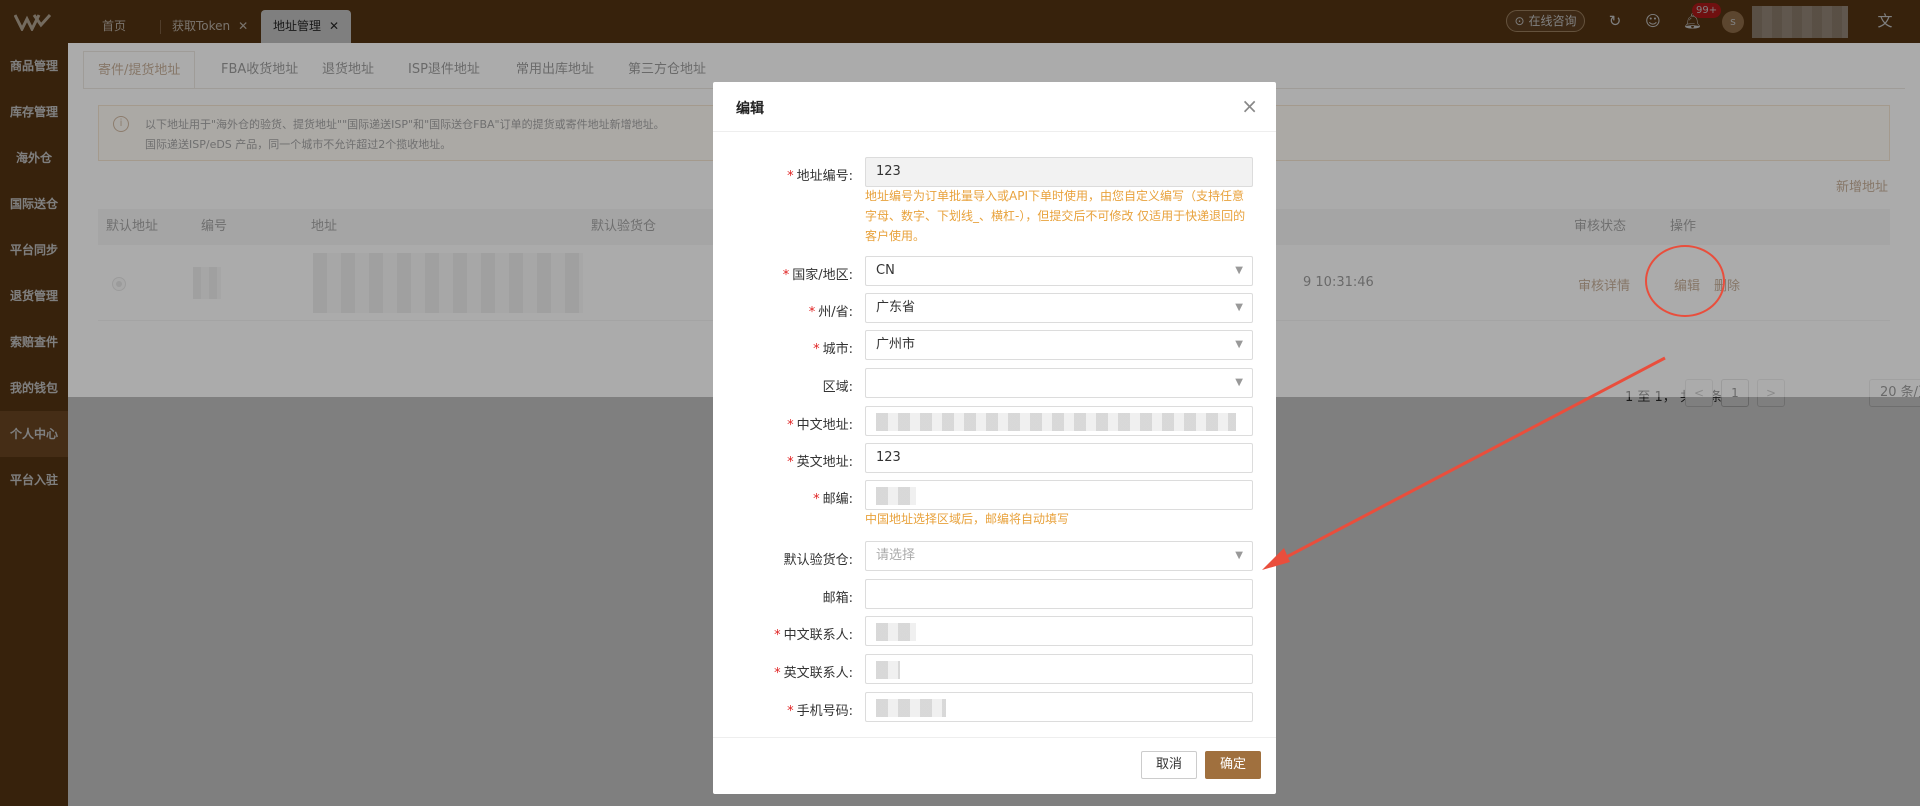 This screenshot has width=1920, height=806. Describe the element at coordinates (1470, 460) in the screenshot. I see `arrow-line` at that location.